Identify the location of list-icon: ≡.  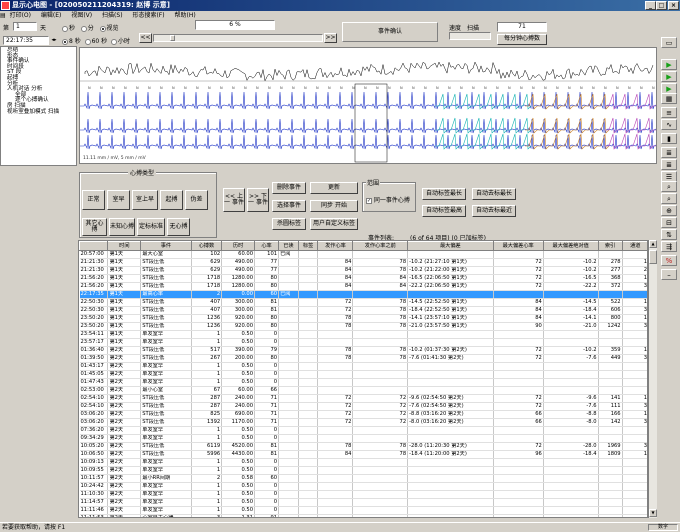
(669, 112).